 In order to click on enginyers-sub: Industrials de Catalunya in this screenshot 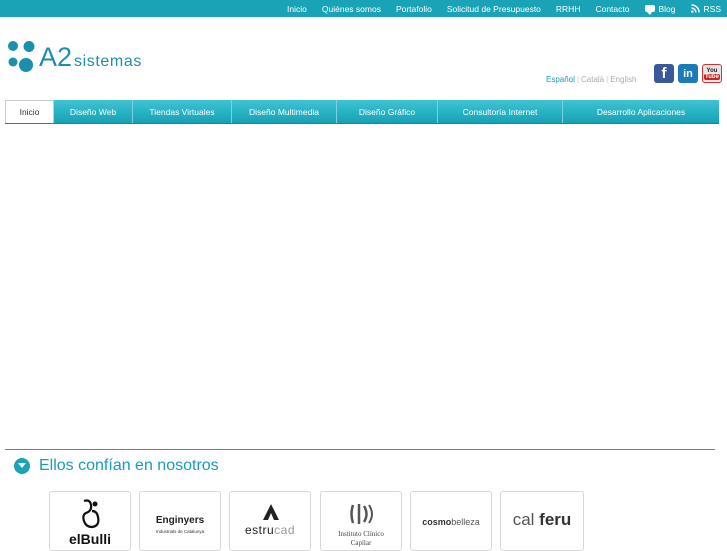, I will do `click(180, 531)`.